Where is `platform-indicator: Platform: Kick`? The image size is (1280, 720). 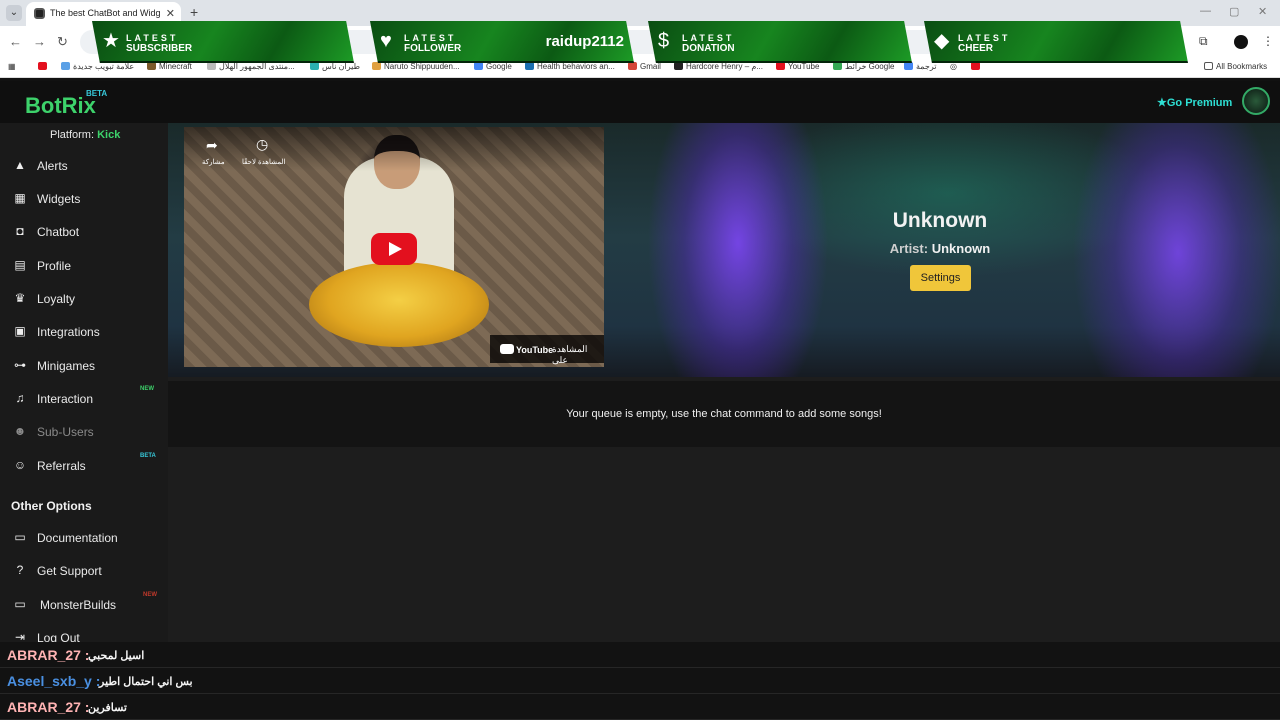 platform-indicator: Platform: Kick is located at coordinates (85, 135).